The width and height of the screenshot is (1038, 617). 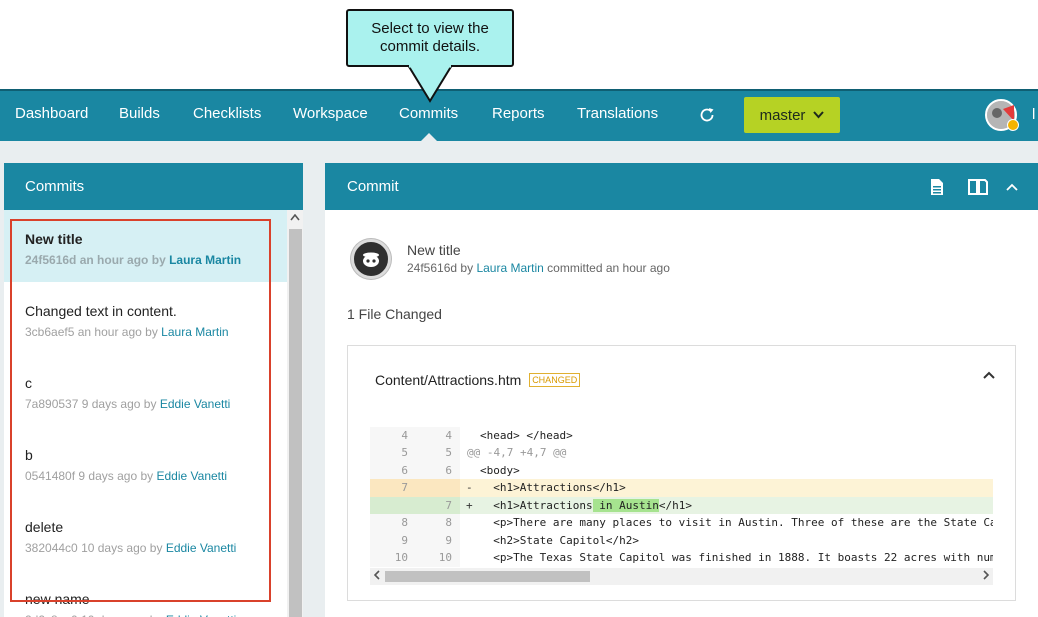 I want to click on scrollbar-thumb, so click(x=295, y=423).